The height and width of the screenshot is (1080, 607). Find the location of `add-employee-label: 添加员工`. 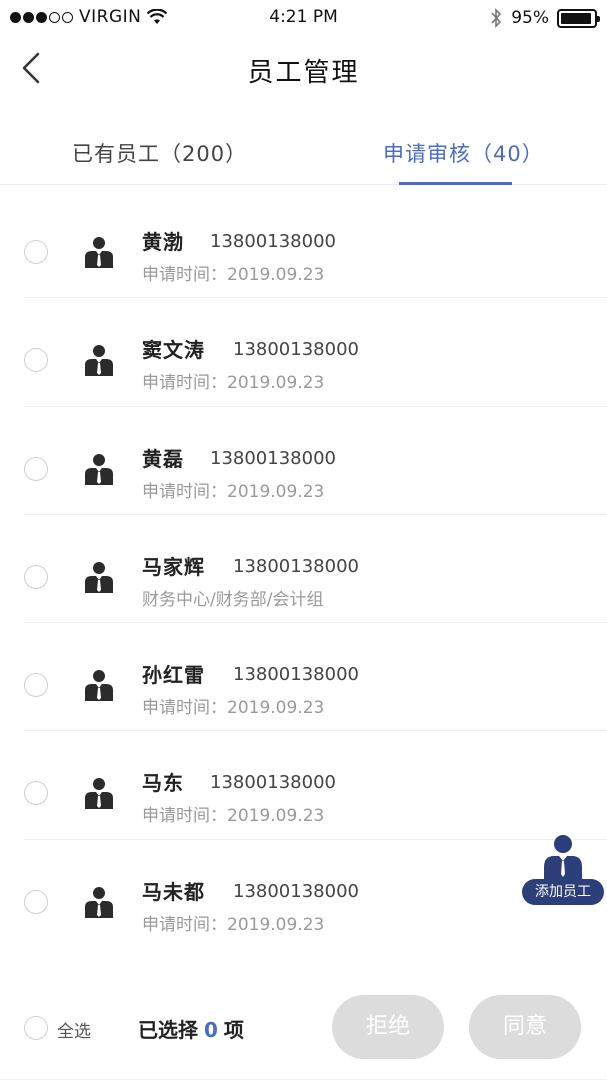

add-employee-label: 添加员工 is located at coordinates (563, 892).